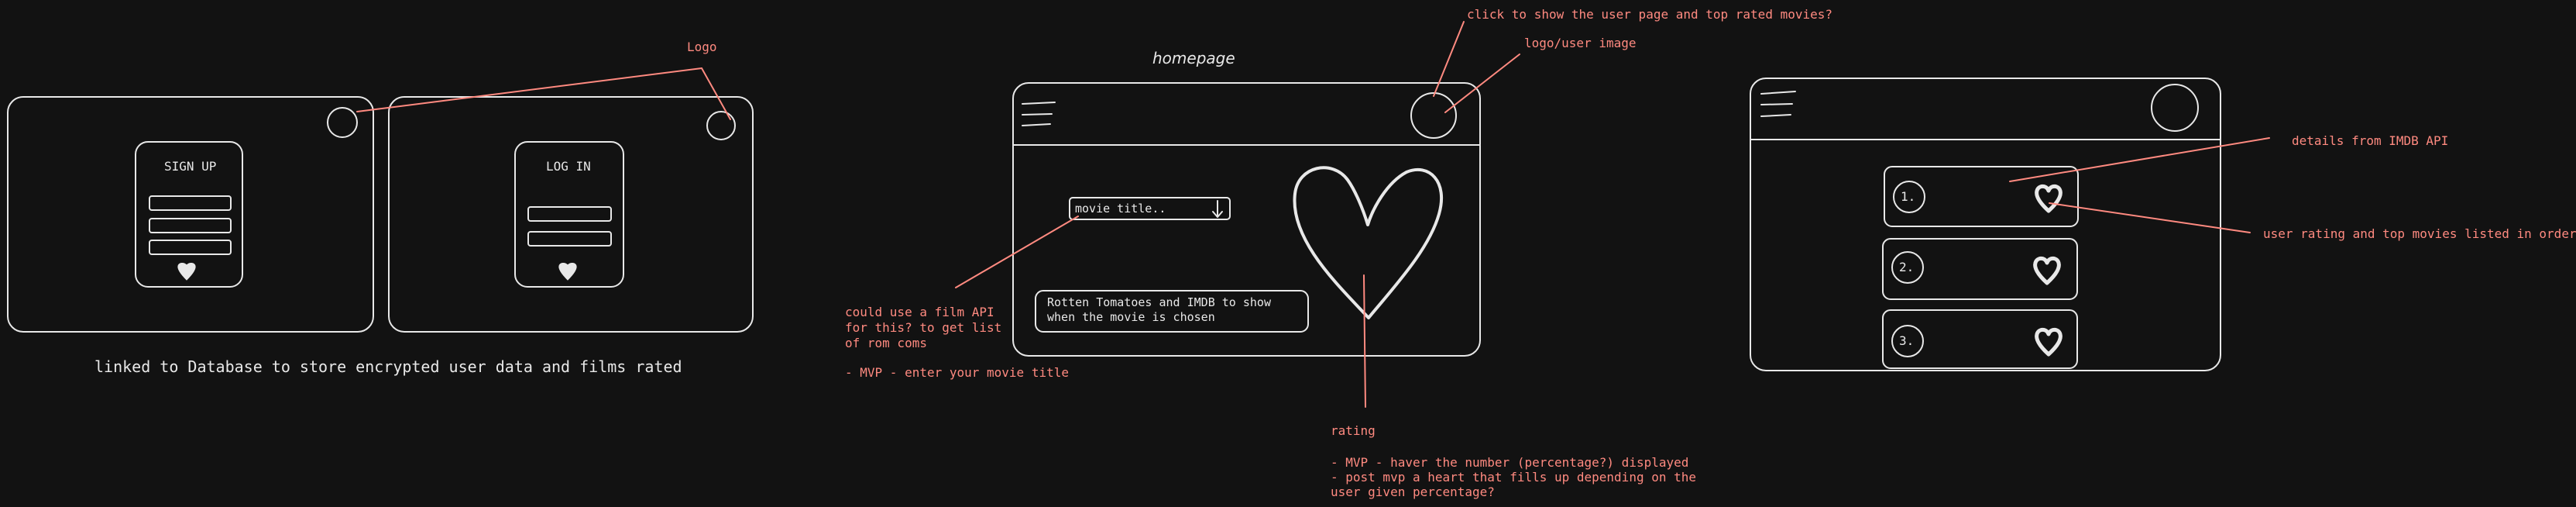  Describe the element at coordinates (2139, 159) in the screenshot. I see `details-note-leader-line` at that location.